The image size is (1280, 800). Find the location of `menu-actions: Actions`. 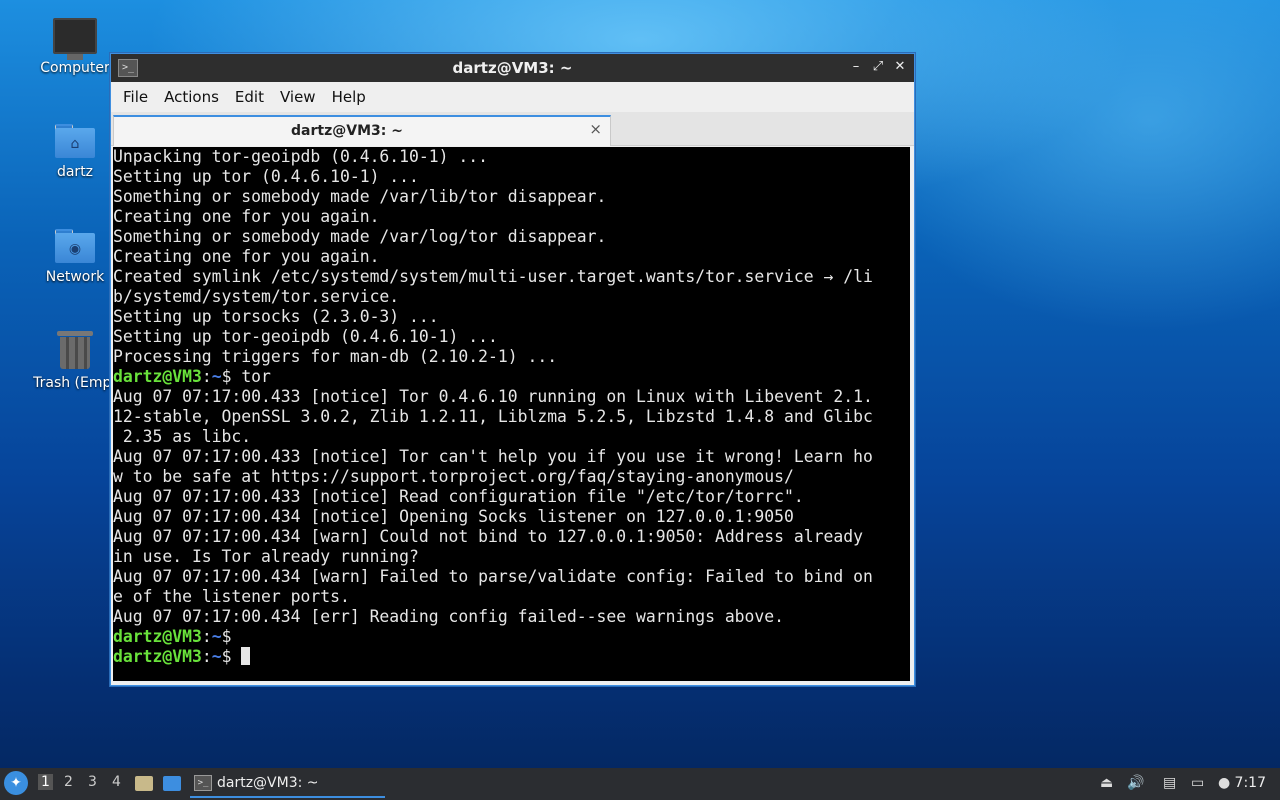

menu-actions: Actions is located at coordinates (191, 97).